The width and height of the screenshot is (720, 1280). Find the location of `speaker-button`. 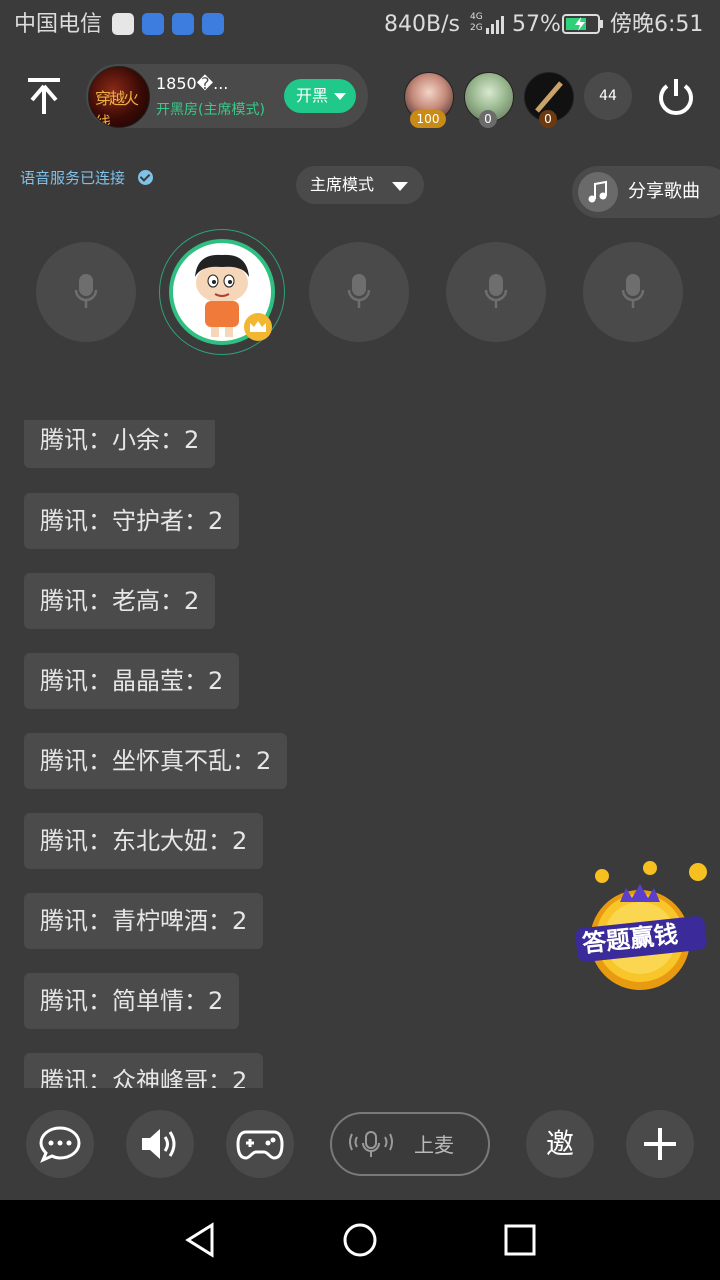

speaker-button is located at coordinates (160, 1144).